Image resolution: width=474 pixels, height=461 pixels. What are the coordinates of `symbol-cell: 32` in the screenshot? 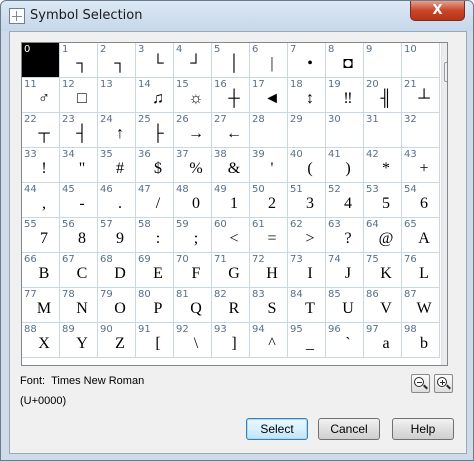 It's located at (421, 130).